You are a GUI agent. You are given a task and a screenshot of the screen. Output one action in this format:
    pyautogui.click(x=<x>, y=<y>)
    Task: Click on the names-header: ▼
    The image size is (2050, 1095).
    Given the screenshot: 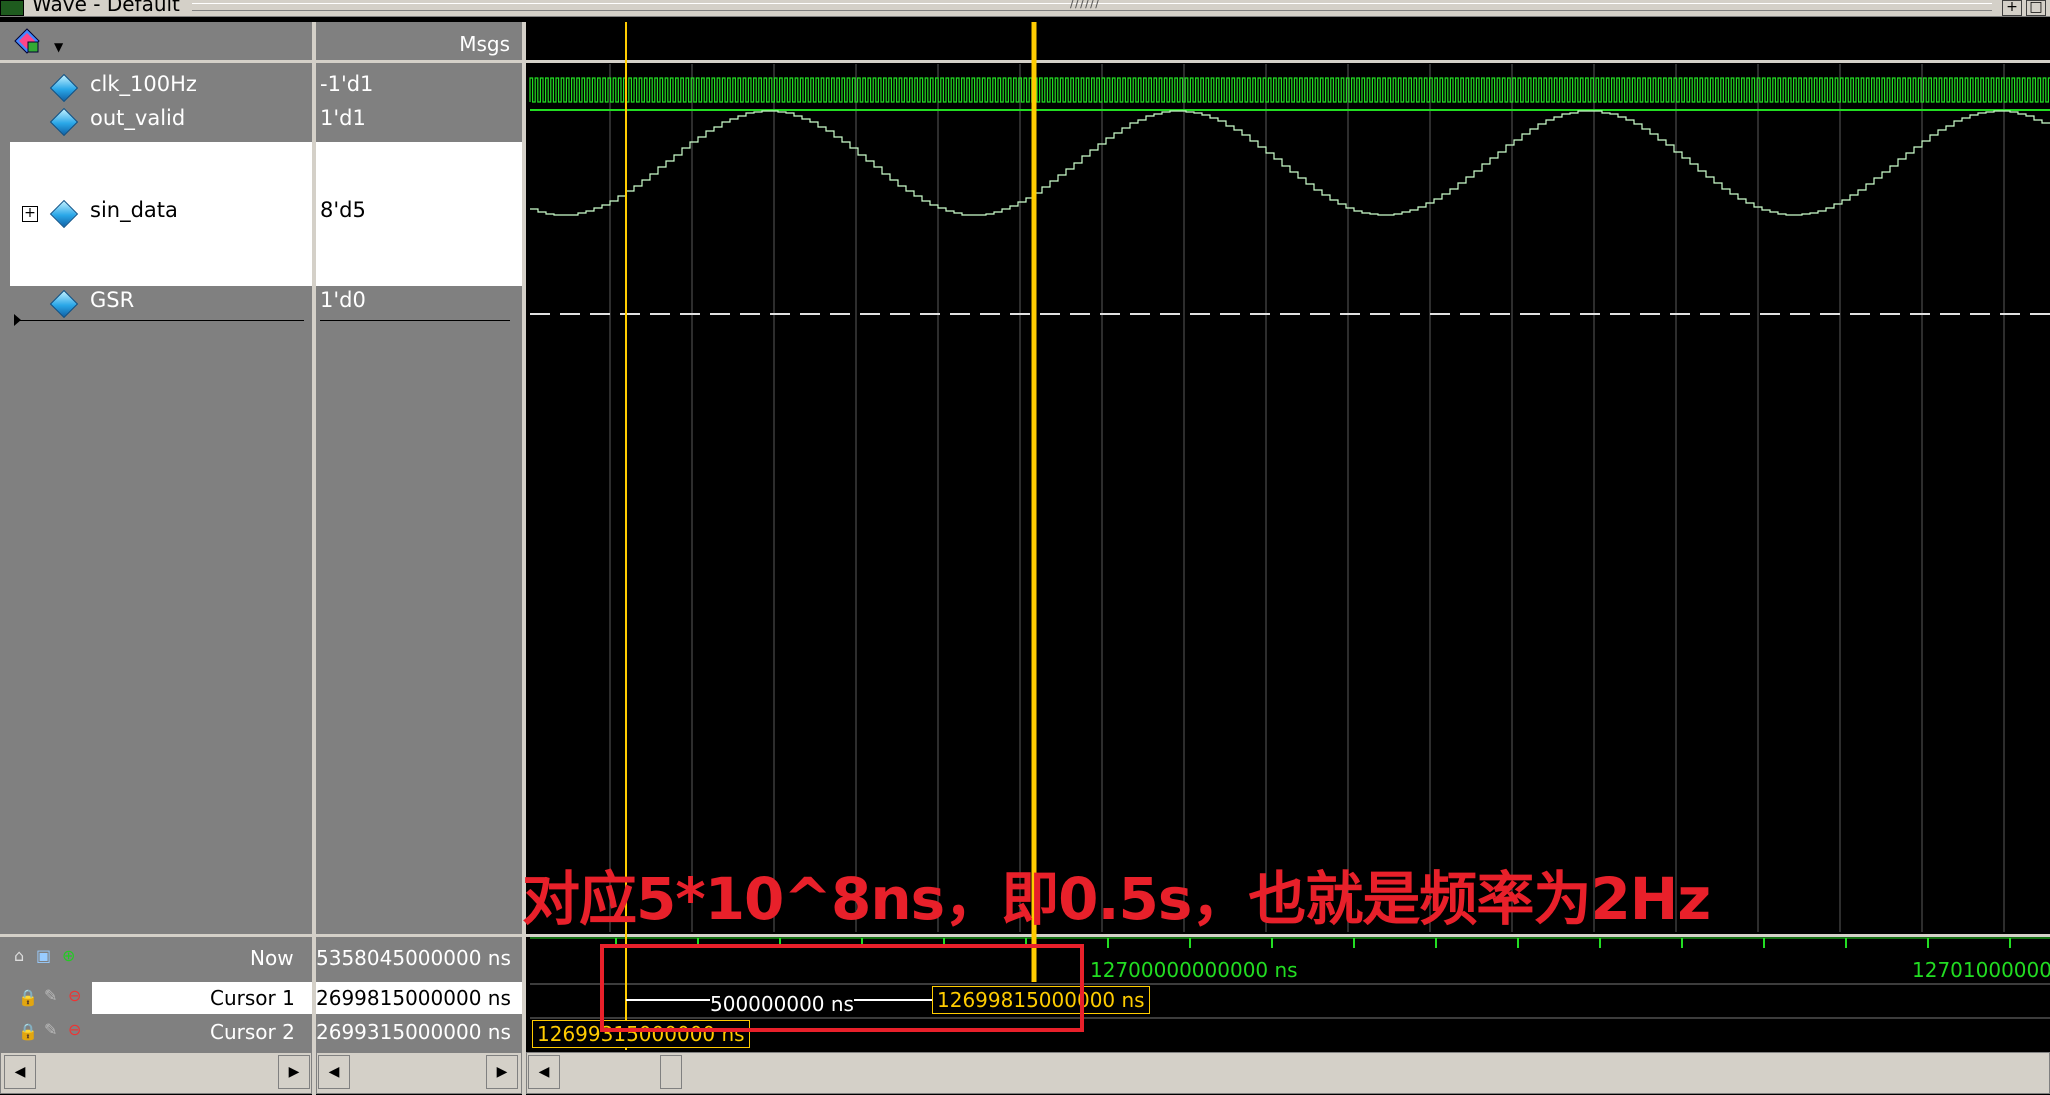 What is the action you would take?
    pyautogui.click(x=156, y=42)
    